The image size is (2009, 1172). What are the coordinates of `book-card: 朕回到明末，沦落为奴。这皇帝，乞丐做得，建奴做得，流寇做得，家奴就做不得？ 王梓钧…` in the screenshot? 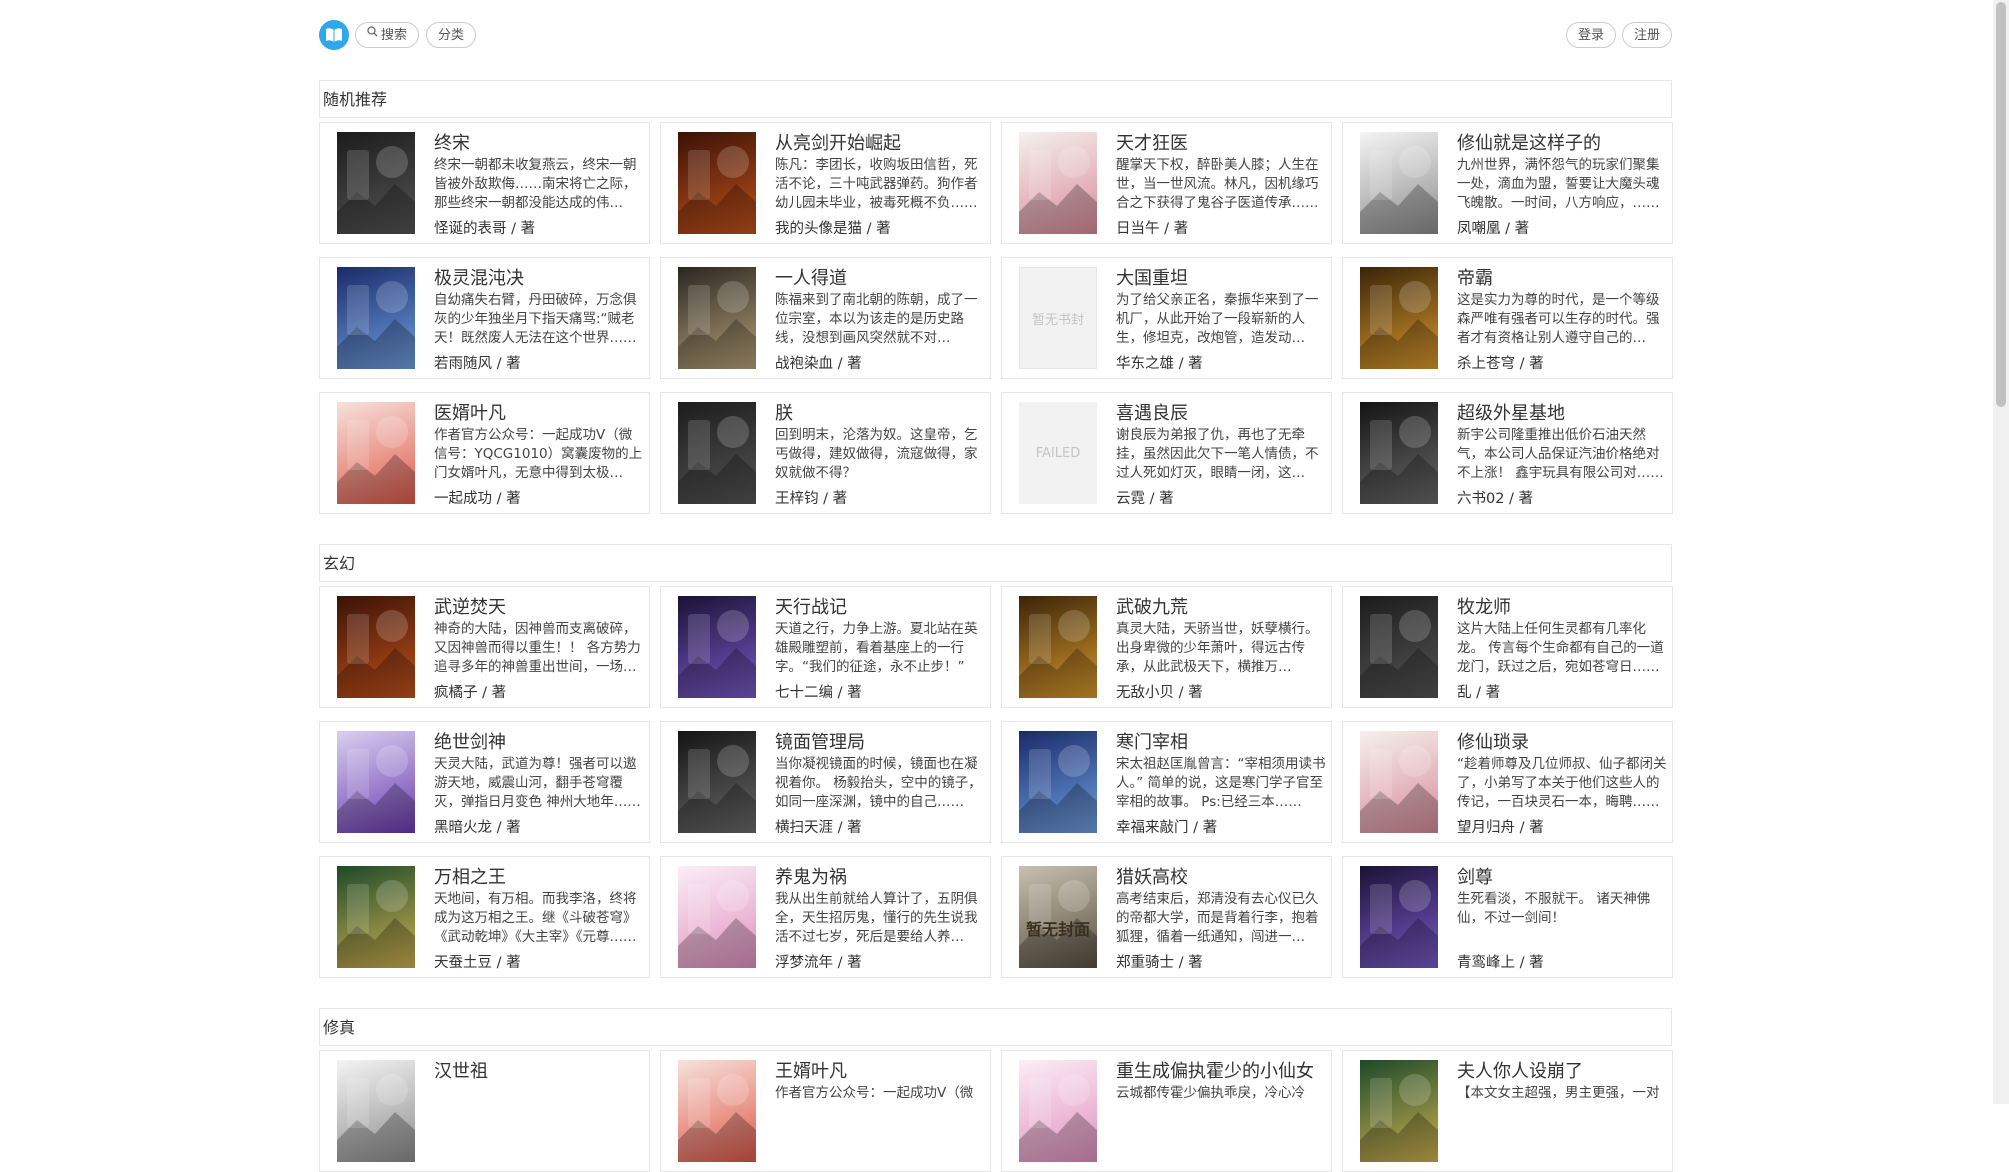 It's located at (825, 453).